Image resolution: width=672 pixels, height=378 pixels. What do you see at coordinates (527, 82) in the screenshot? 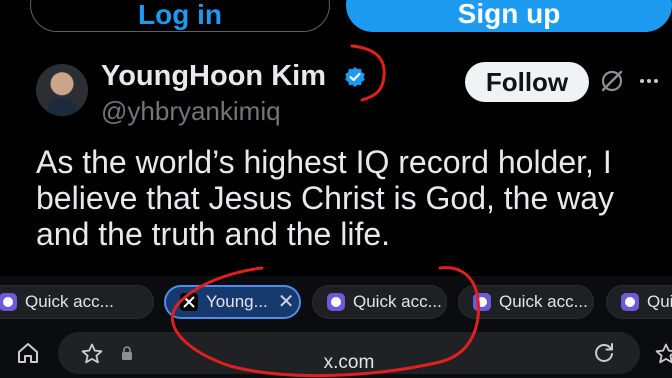
I see `follow-button: Follow` at bounding box center [527, 82].